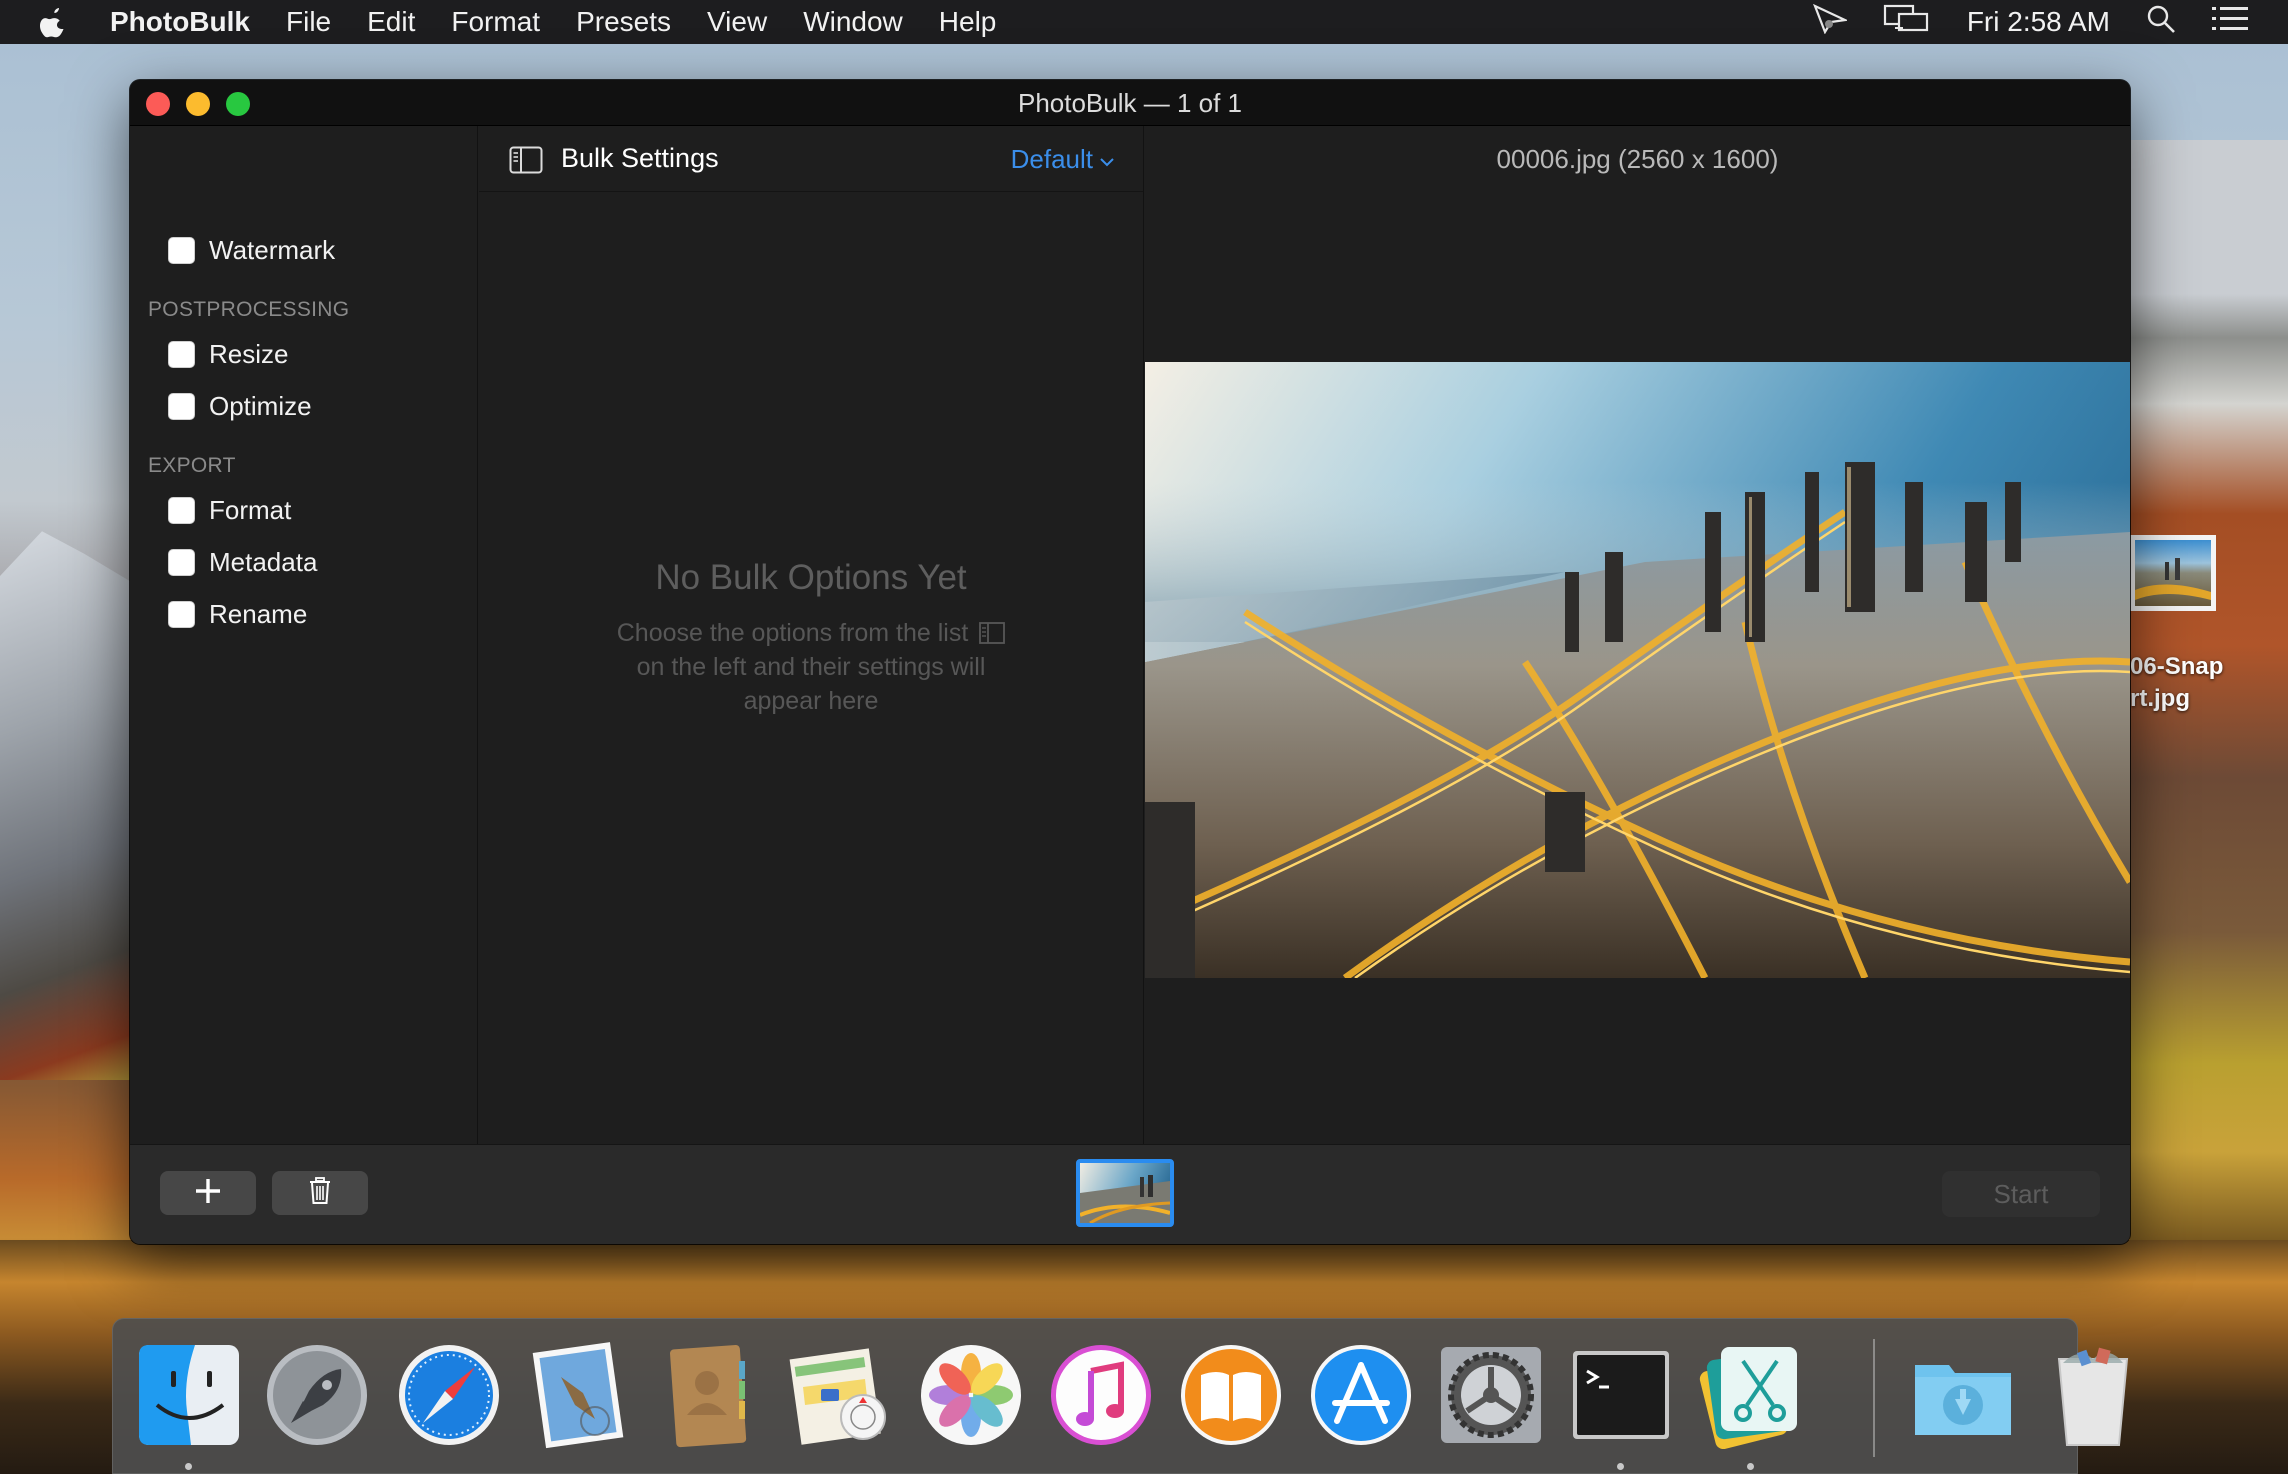 The image size is (2288, 1474). Describe the element at coordinates (391, 22) in the screenshot. I see `menu-edit: Edit` at that location.